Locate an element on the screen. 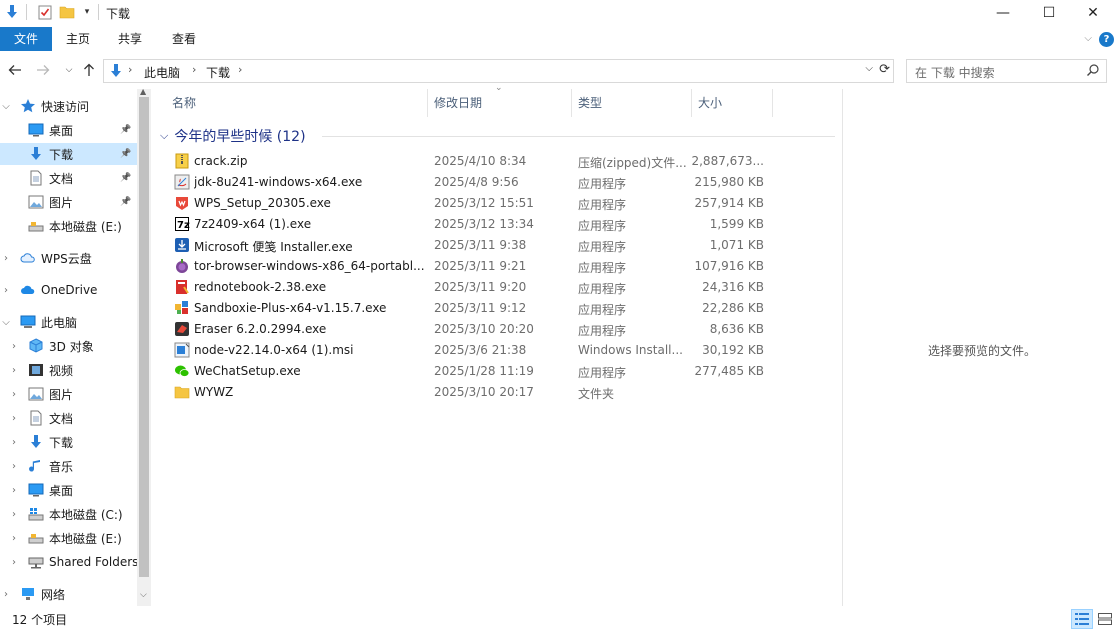 This screenshot has height=632, width=1116. minimize-button: — is located at coordinates (1003, 13).